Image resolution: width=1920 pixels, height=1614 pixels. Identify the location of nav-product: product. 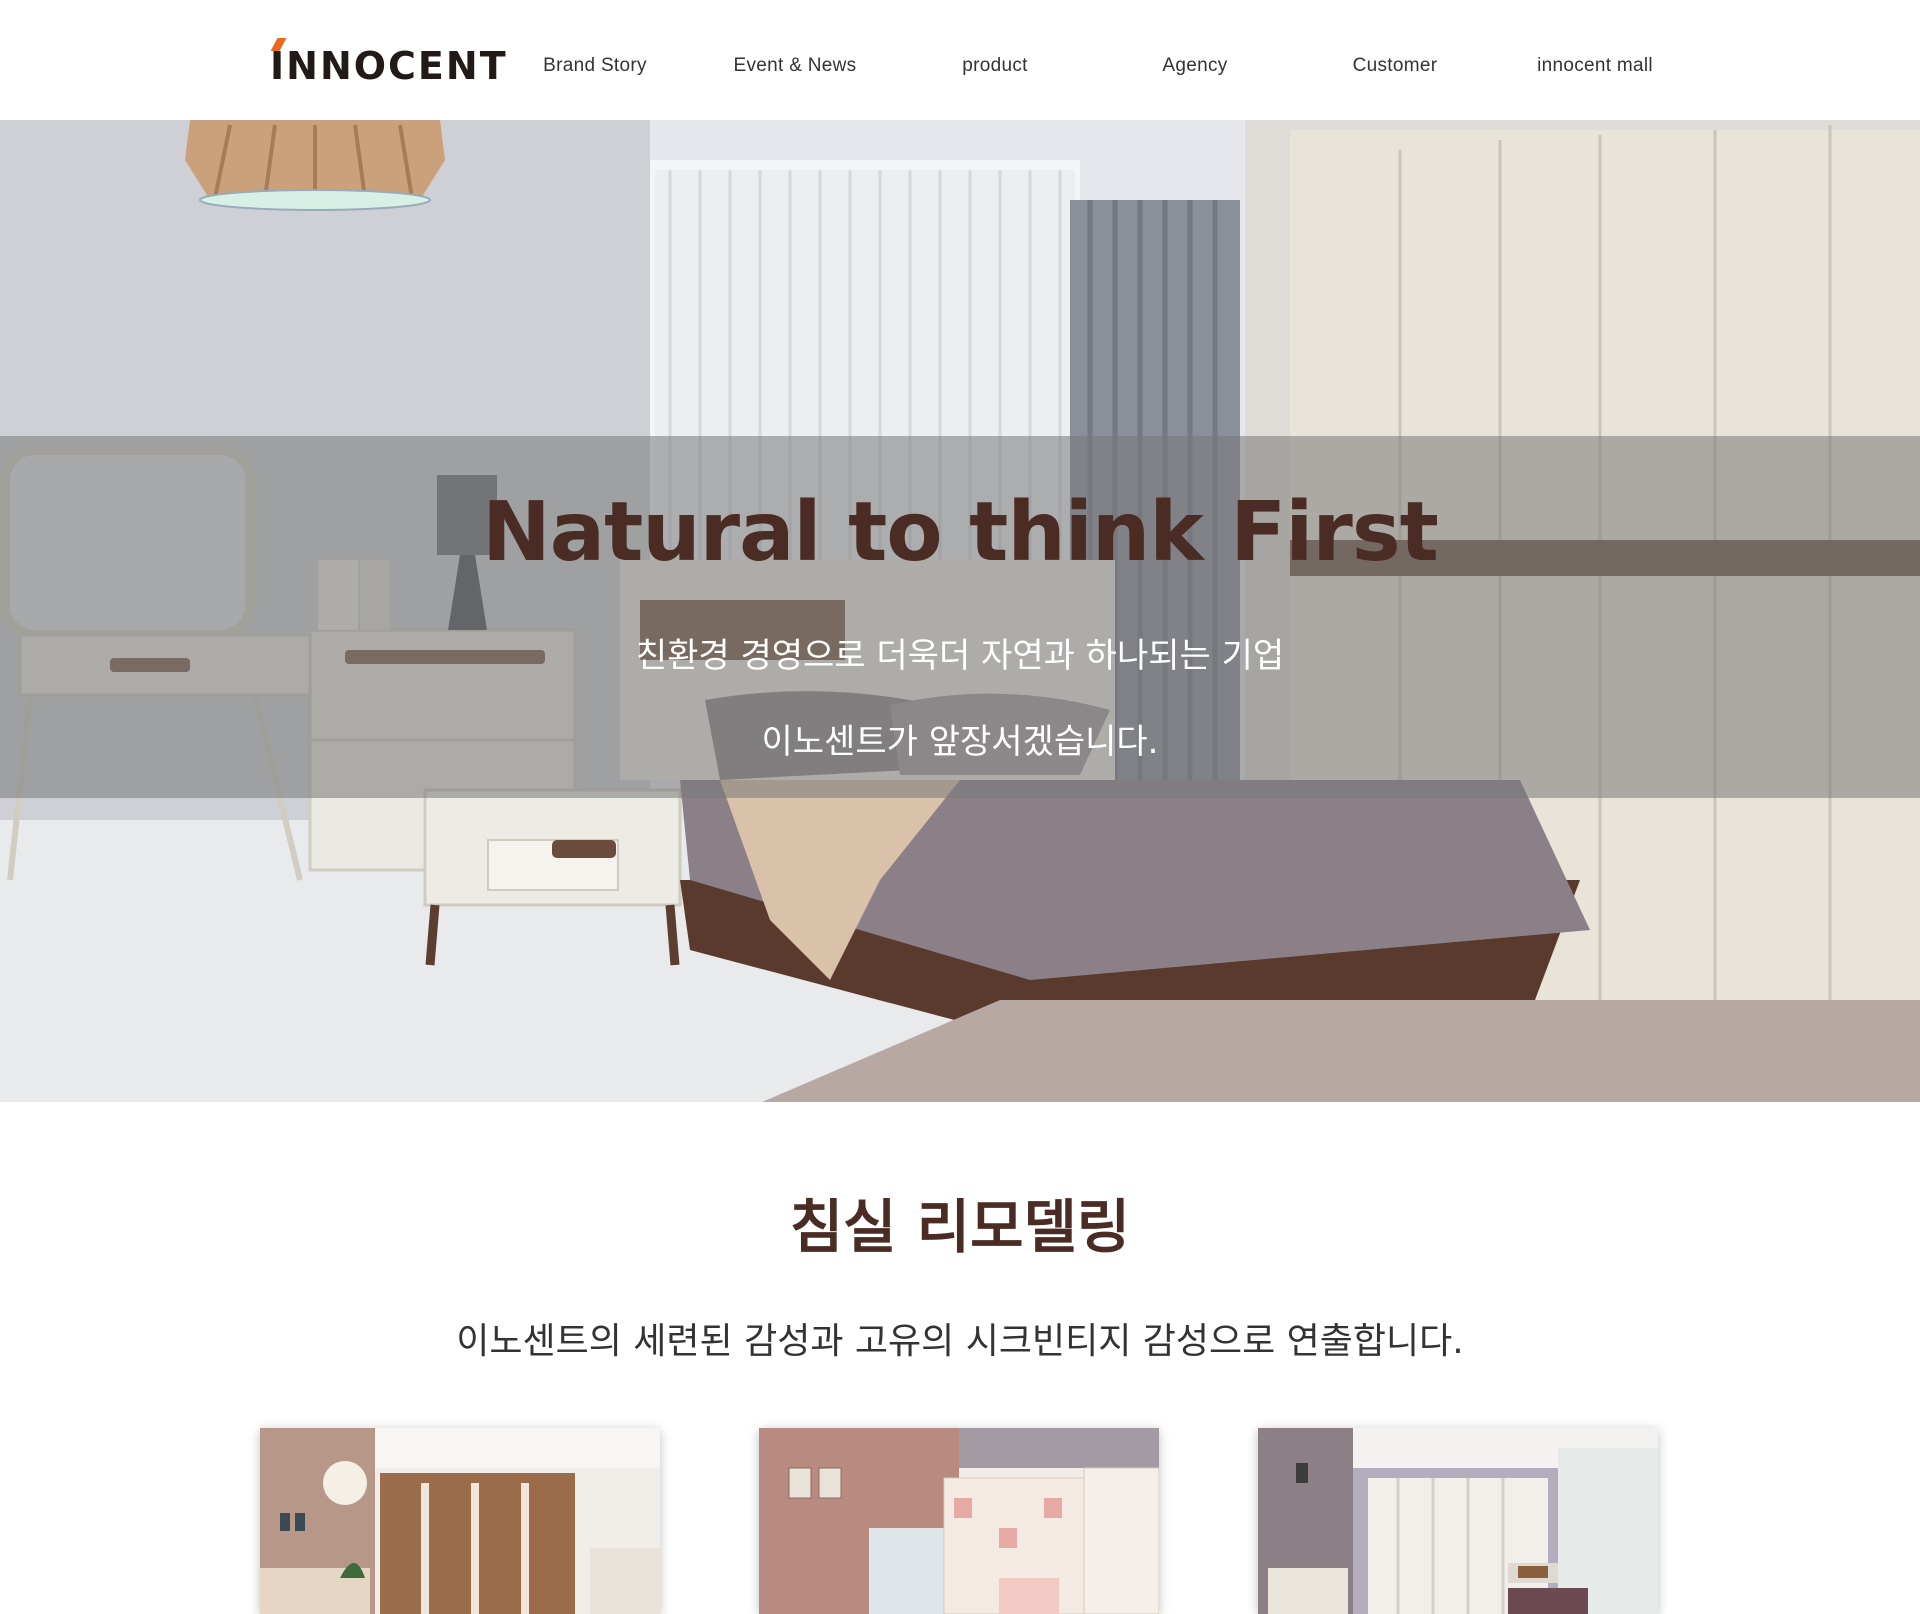
(994, 66).